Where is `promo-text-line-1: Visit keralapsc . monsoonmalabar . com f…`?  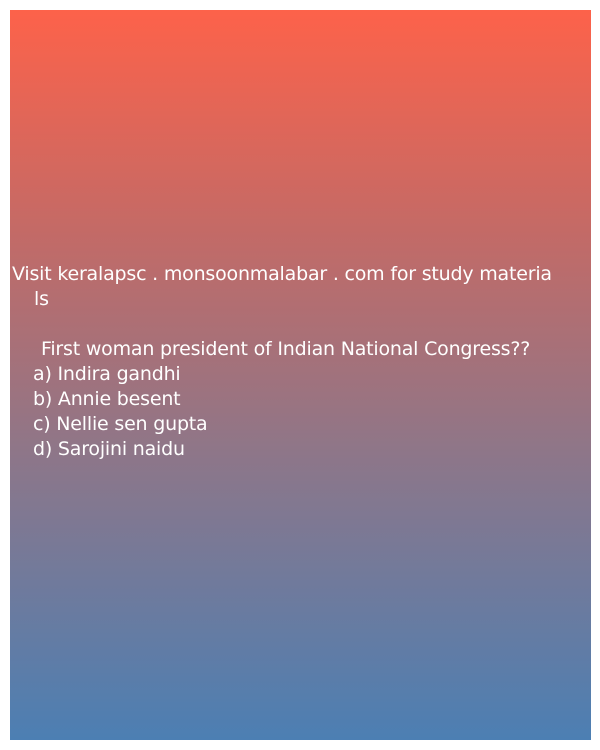 promo-text-line-1: Visit keralapsc . monsoonmalabar . com f… is located at coordinates (282, 274).